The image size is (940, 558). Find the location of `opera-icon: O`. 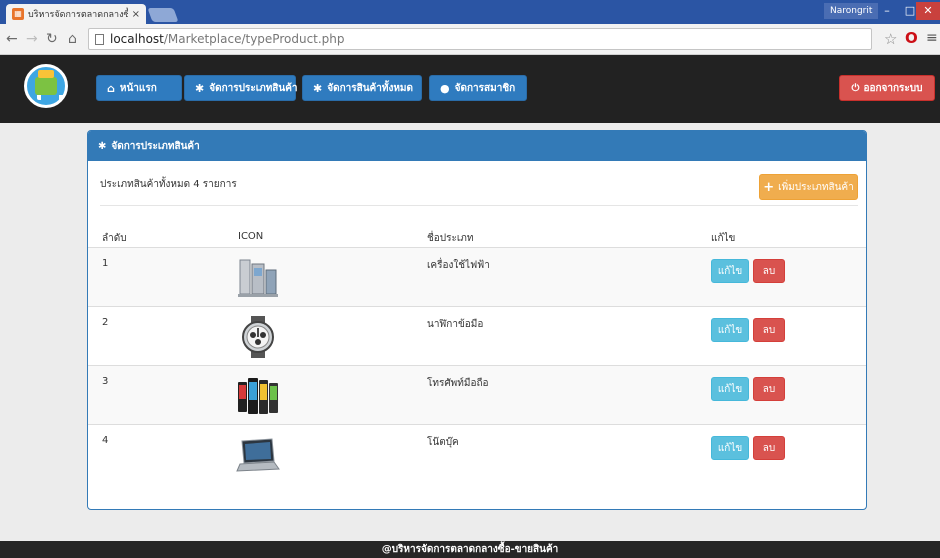

opera-icon: O is located at coordinates (911, 38).